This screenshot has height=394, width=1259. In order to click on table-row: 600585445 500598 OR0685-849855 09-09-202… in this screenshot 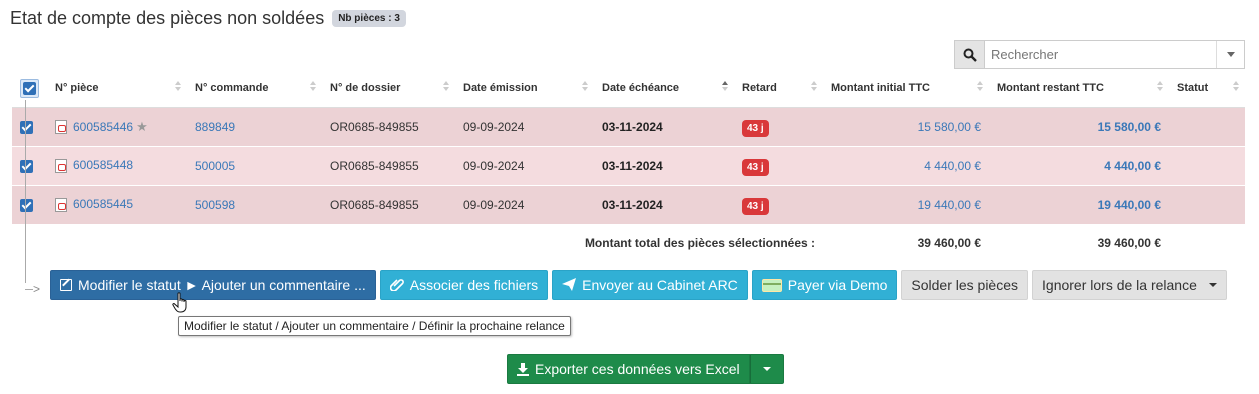, I will do `click(628, 204)`.